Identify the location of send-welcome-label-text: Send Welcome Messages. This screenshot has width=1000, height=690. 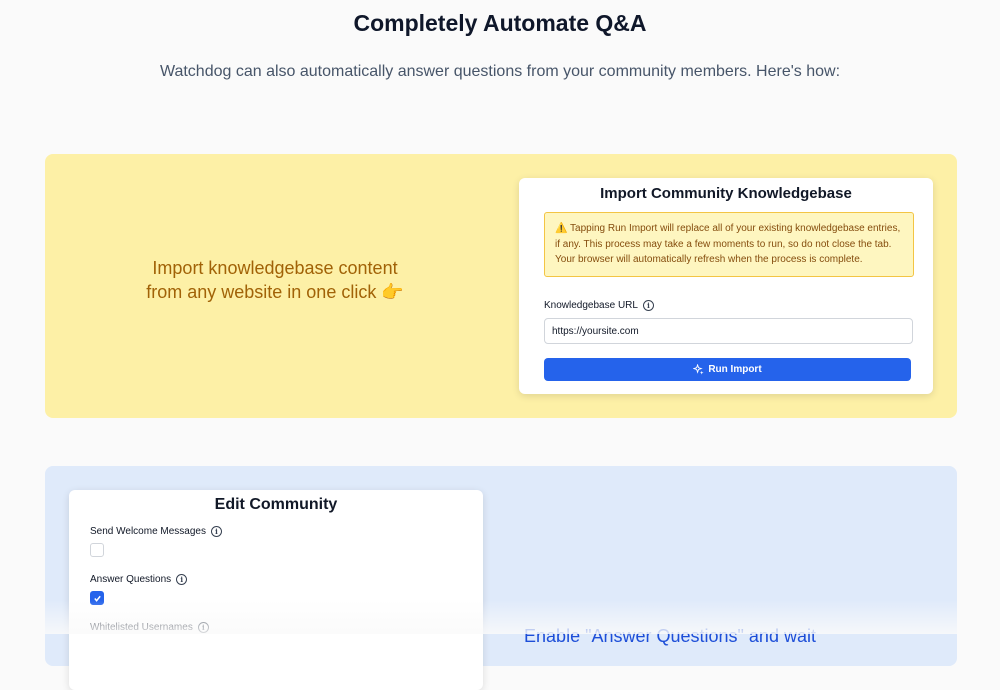
(148, 531).